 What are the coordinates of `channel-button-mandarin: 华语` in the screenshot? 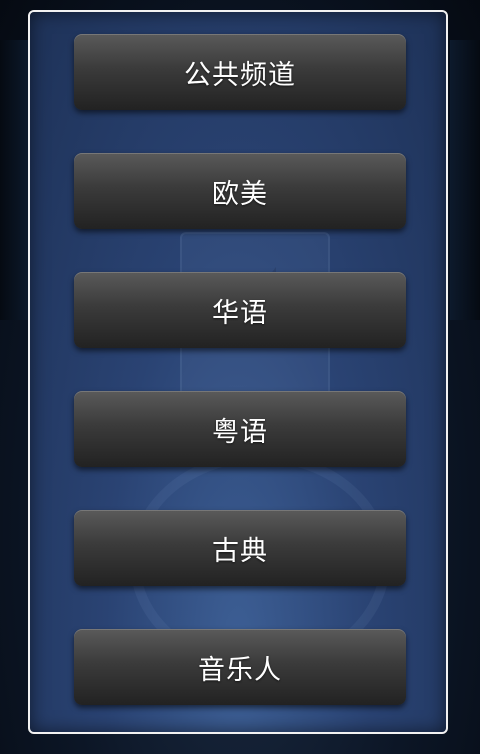 It's located at (240, 310).